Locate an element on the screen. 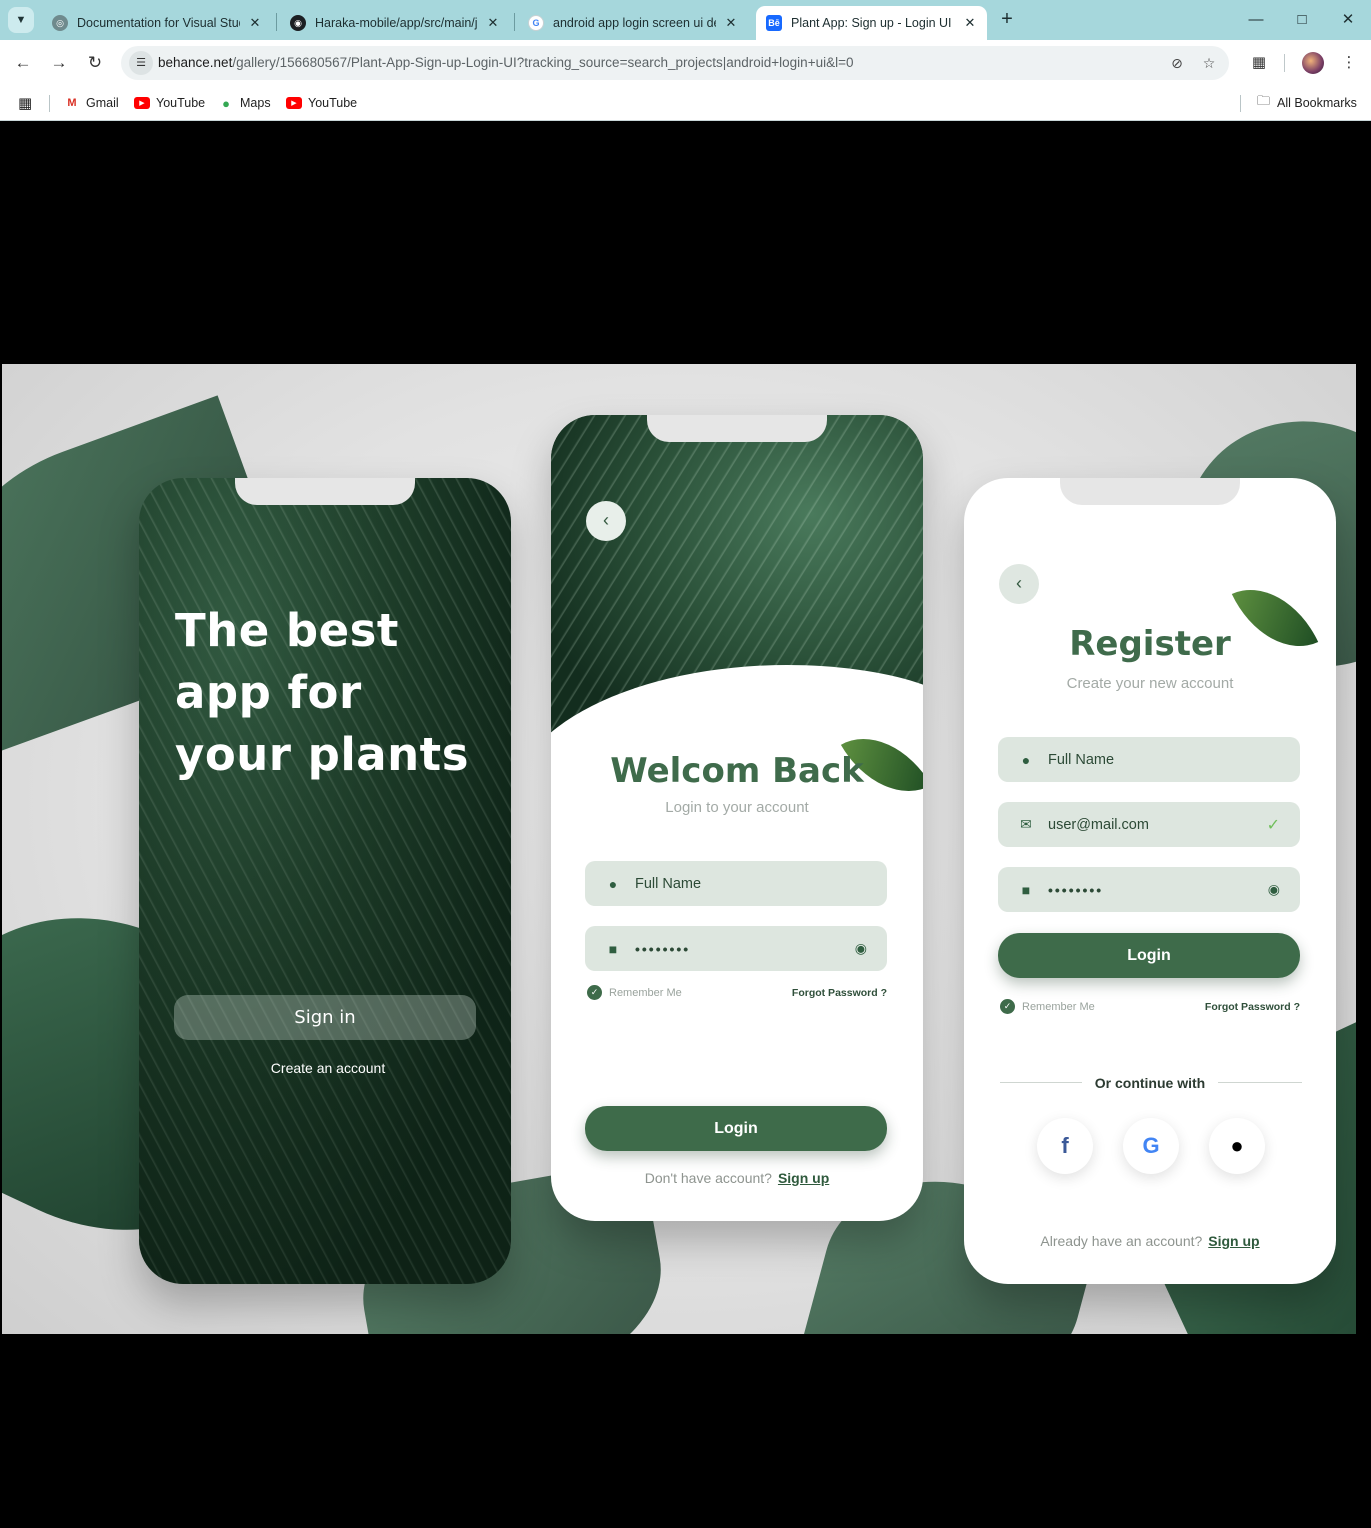 This screenshot has width=1371, height=1528. email-field: ✉ user@mail.com ✓ is located at coordinates (1149, 824).